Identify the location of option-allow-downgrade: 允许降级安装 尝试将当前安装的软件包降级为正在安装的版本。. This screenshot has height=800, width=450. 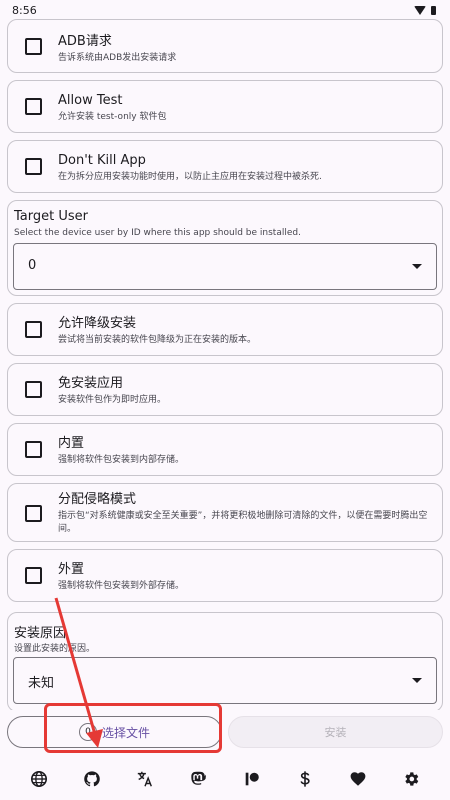
(225, 329).